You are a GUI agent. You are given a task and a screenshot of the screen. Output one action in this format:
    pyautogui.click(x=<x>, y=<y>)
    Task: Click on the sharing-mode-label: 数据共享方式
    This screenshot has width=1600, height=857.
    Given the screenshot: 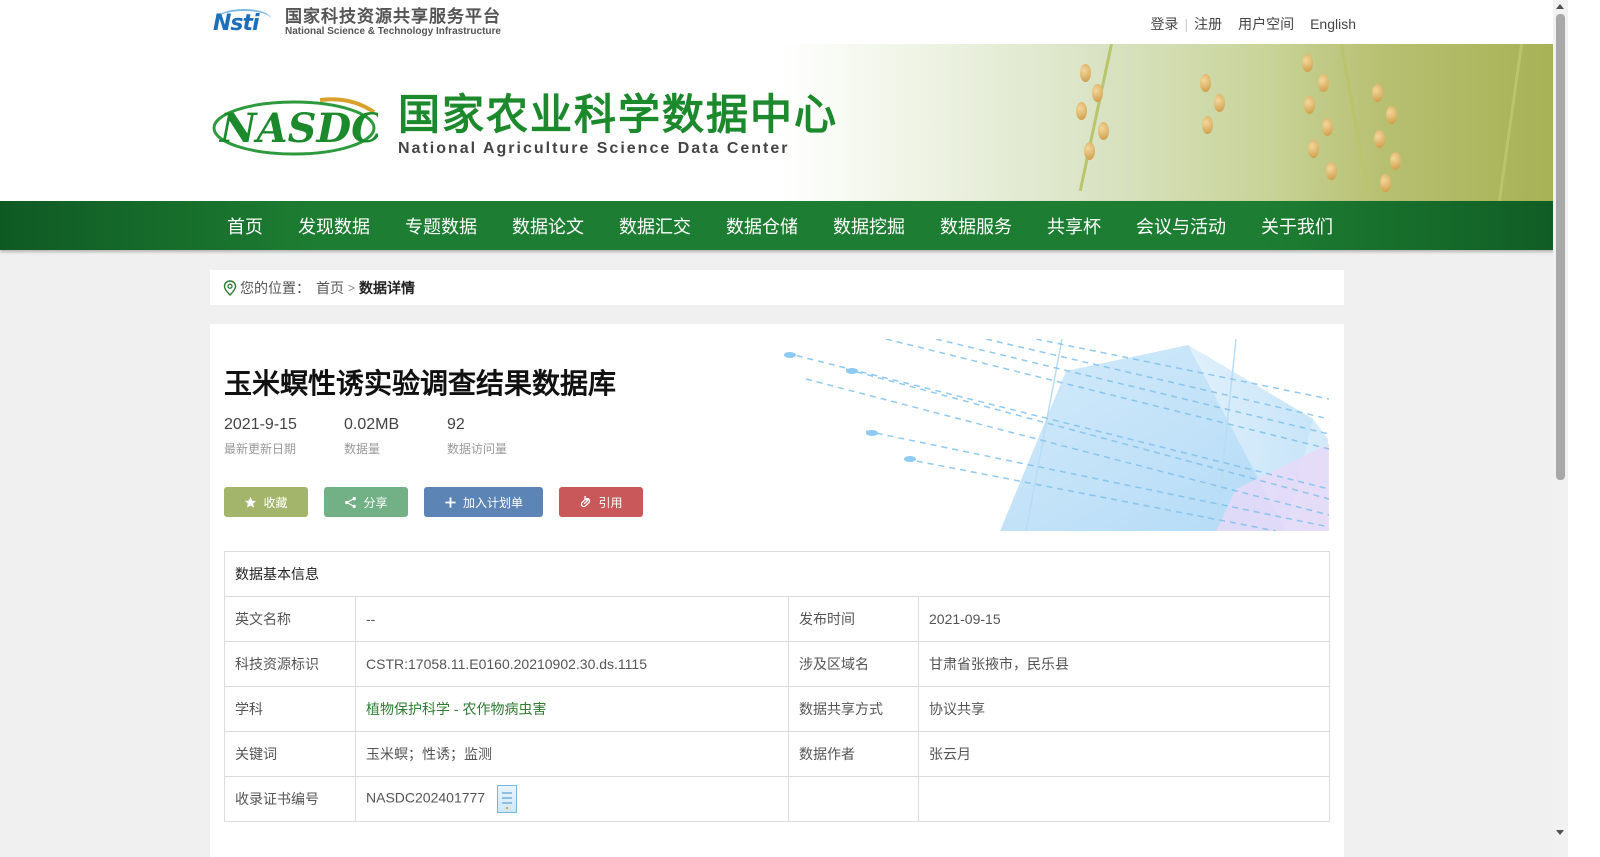 What is the action you would take?
    pyautogui.click(x=853, y=709)
    